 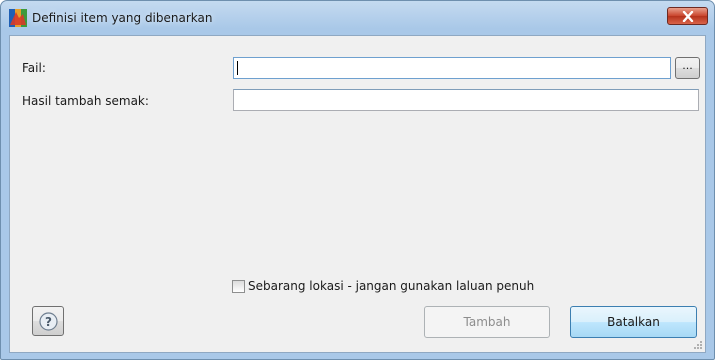 I want to click on close-button, so click(x=687, y=16).